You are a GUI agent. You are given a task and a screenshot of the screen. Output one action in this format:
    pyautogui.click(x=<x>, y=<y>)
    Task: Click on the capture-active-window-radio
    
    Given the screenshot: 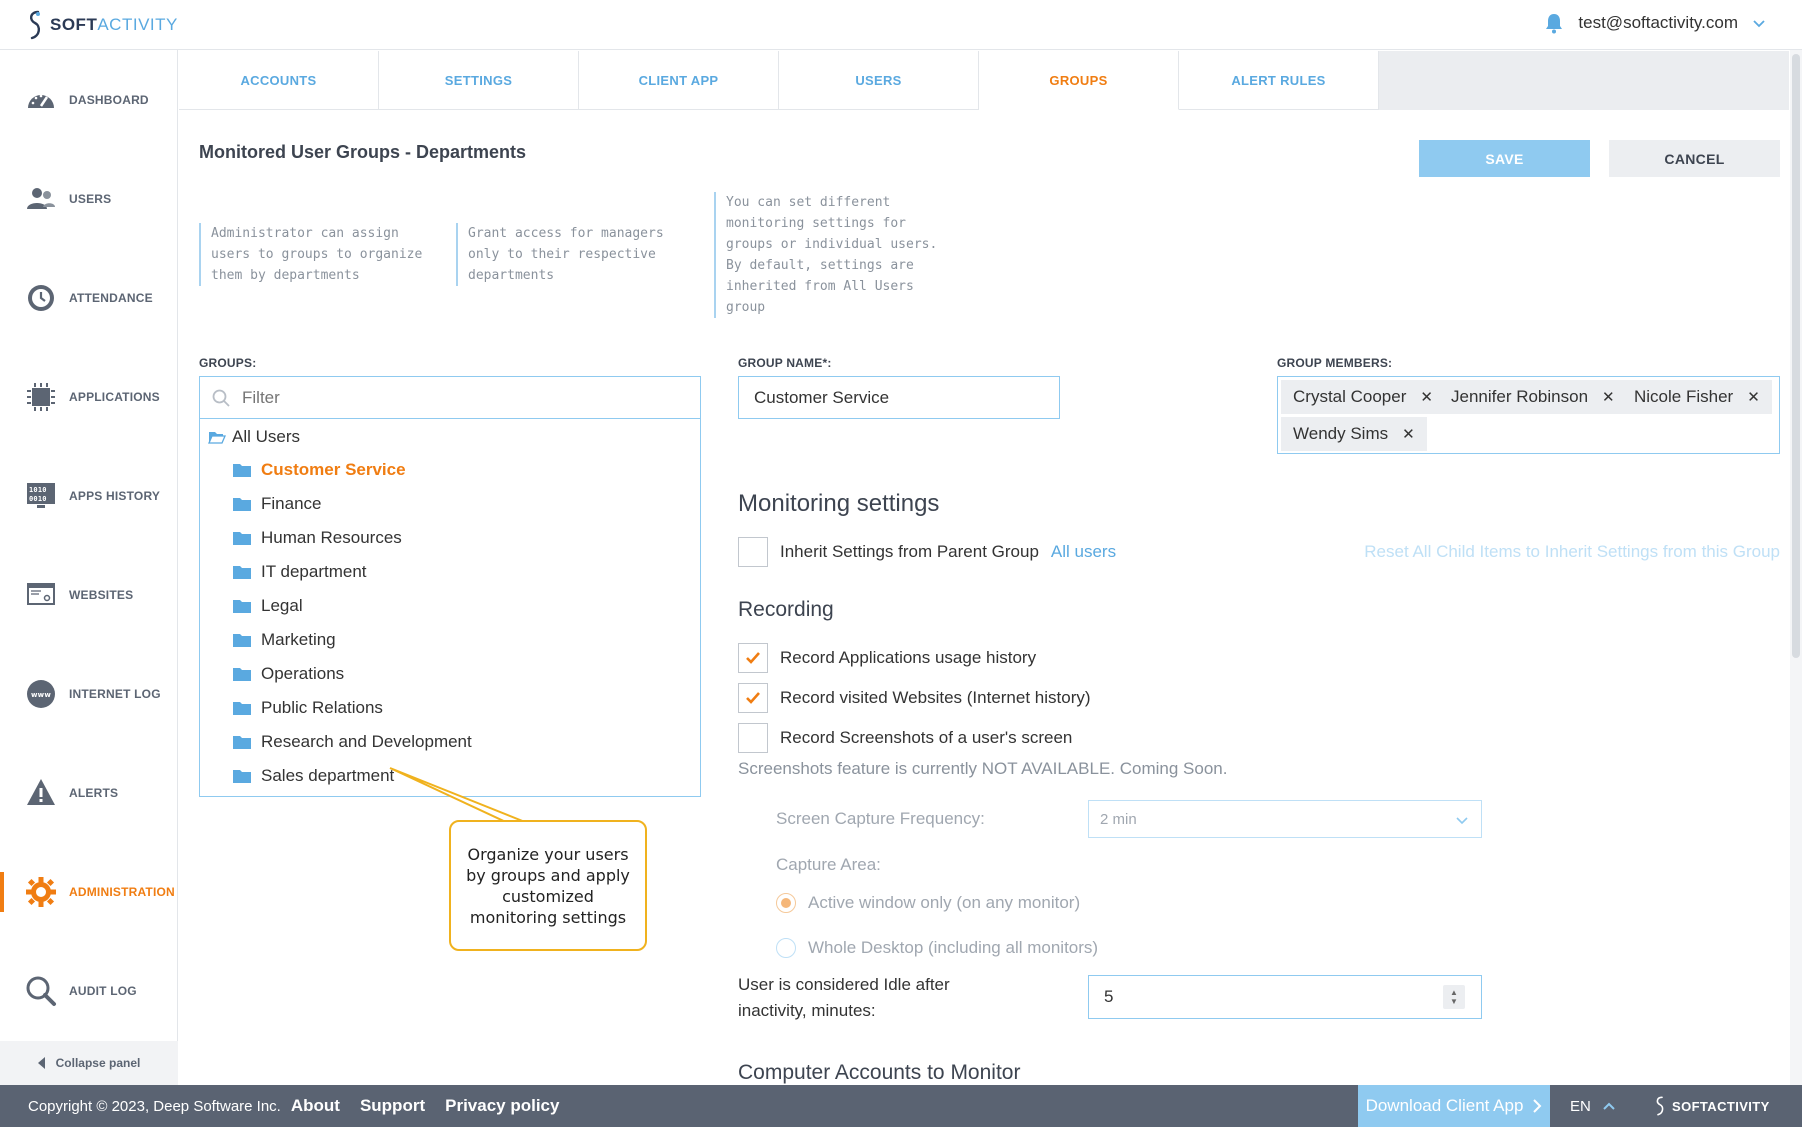 What is the action you would take?
    pyautogui.click(x=786, y=903)
    